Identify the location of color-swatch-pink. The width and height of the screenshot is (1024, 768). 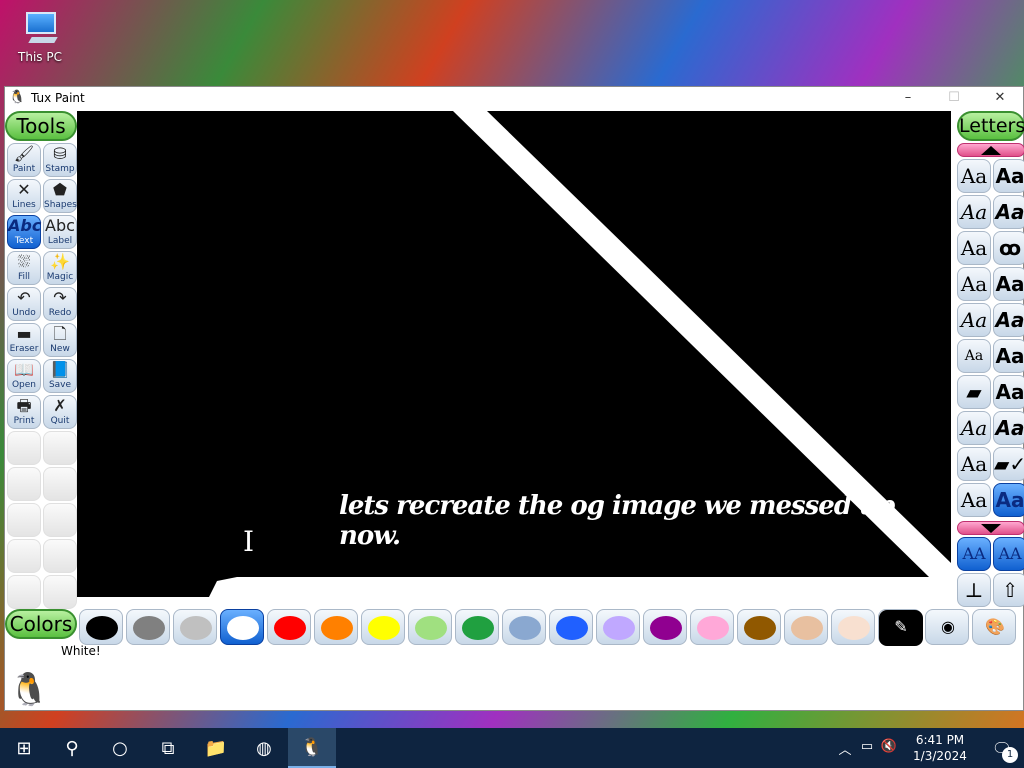
(712, 627).